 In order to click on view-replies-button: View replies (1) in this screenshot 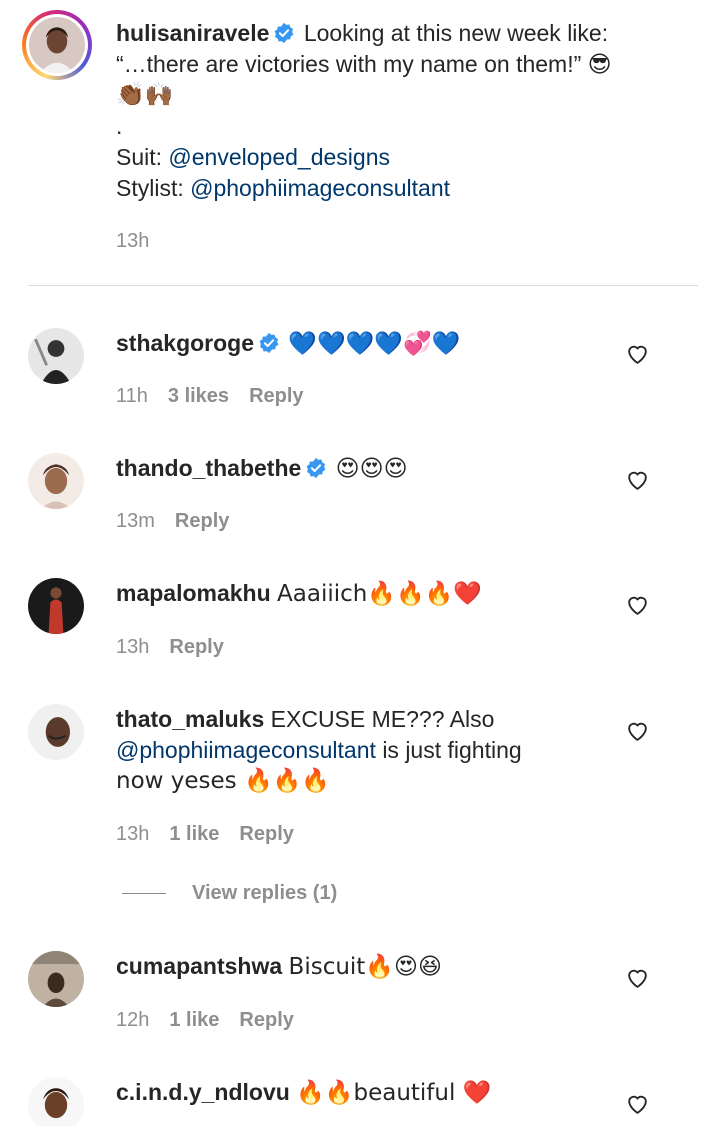, I will do `click(229, 893)`.